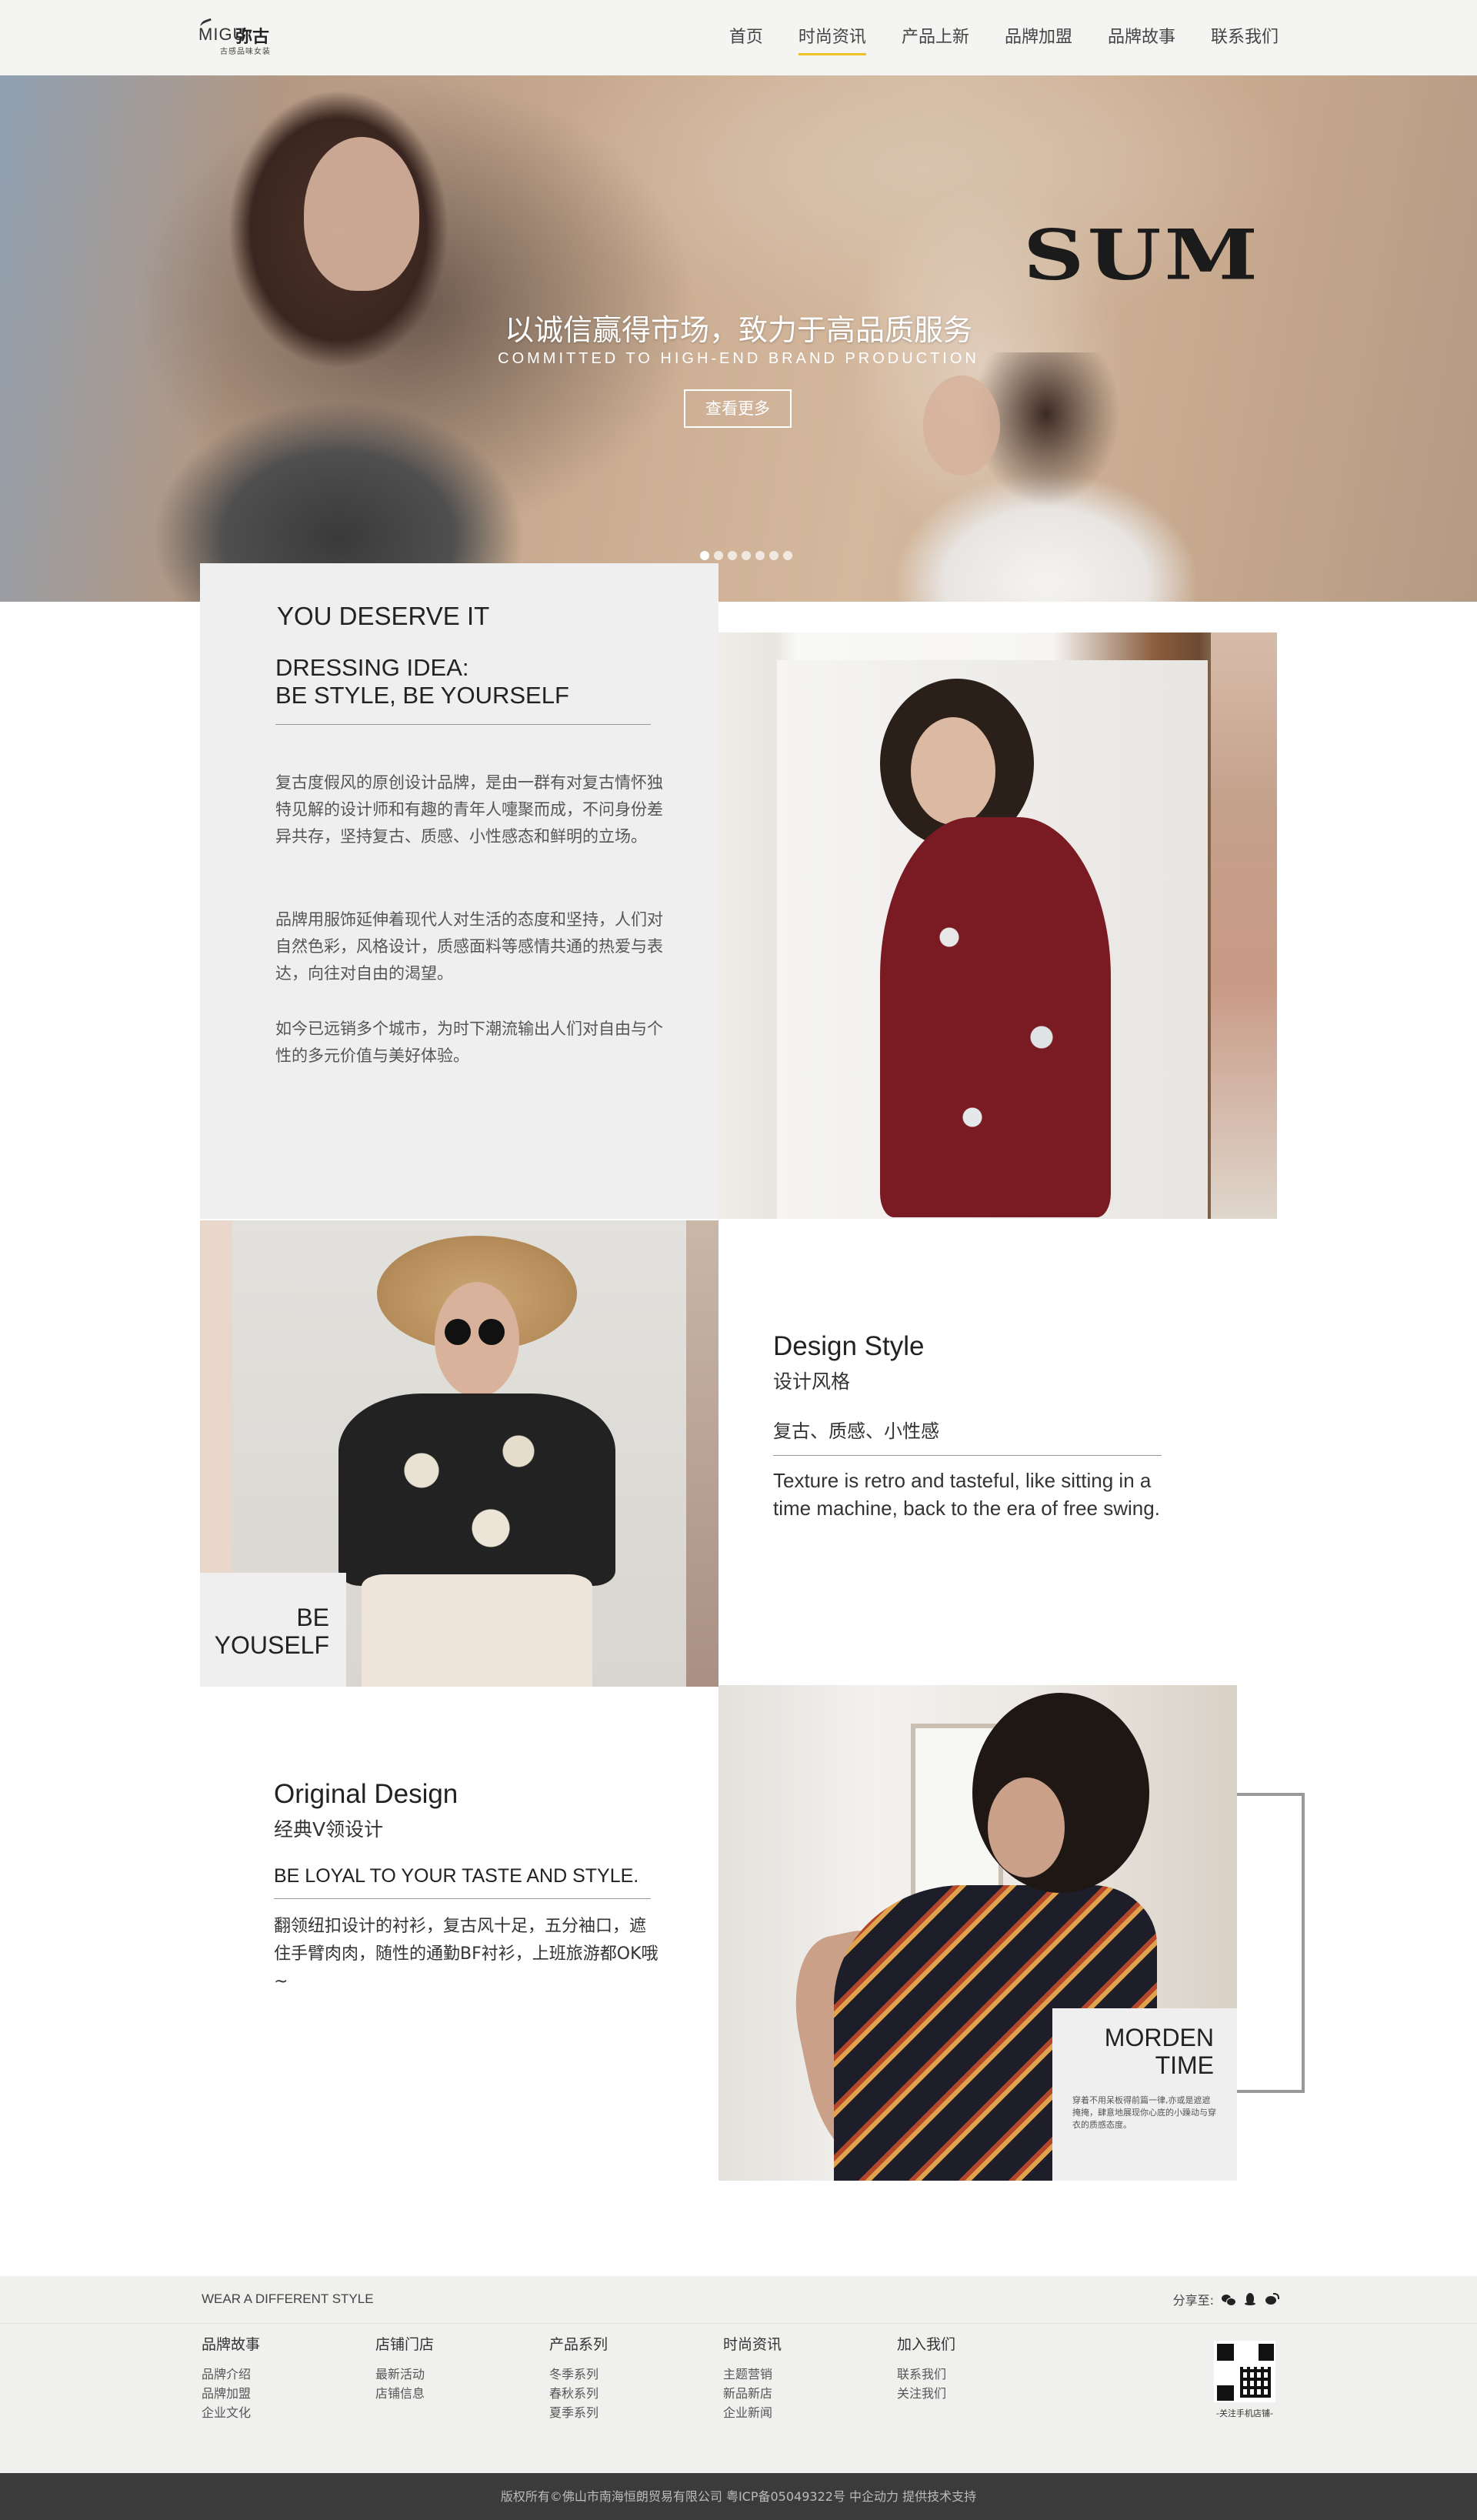 The width and height of the screenshot is (1477, 2520). I want to click on original-design-heading: Original Design, so click(366, 1794).